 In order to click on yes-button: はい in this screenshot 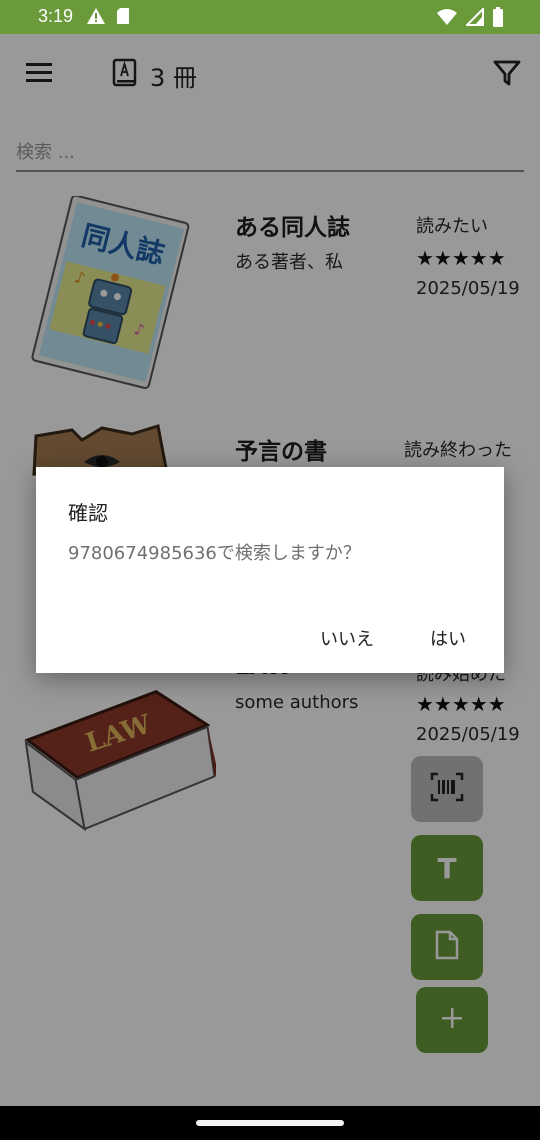, I will do `click(448, 638)`.